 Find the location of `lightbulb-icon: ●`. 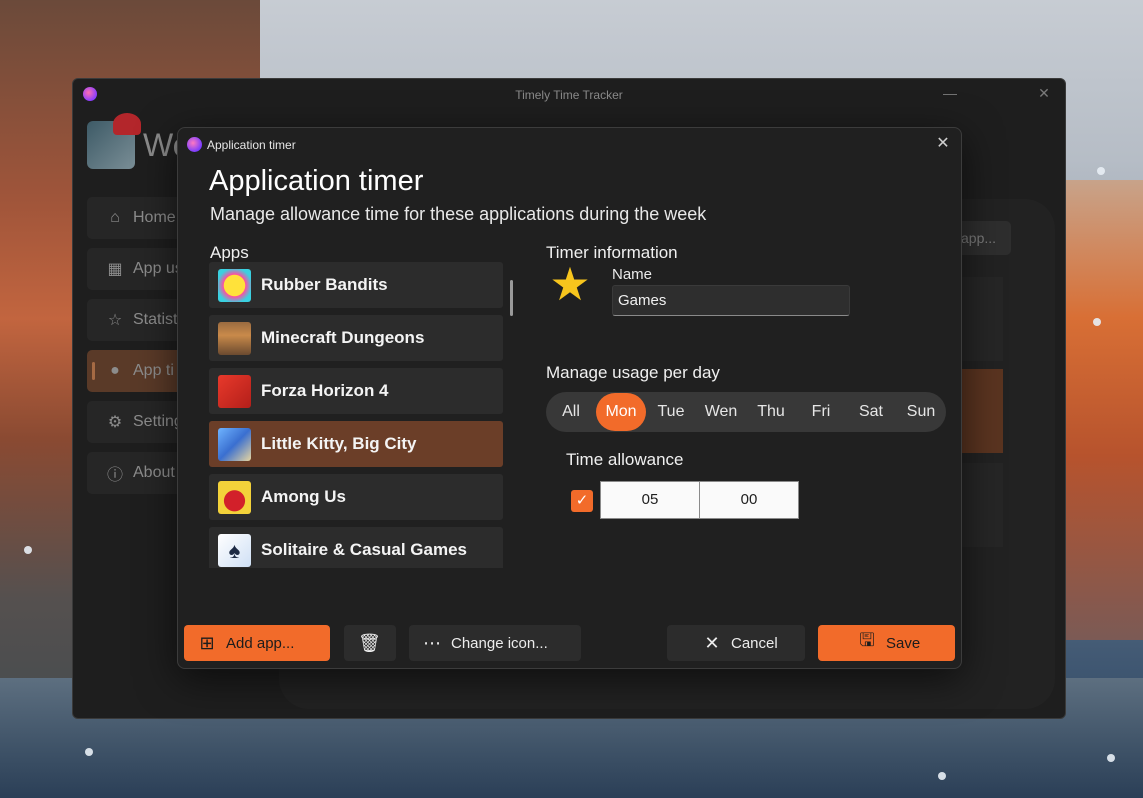

lightbulb-icon: ● is located at coordinates (115, 370).